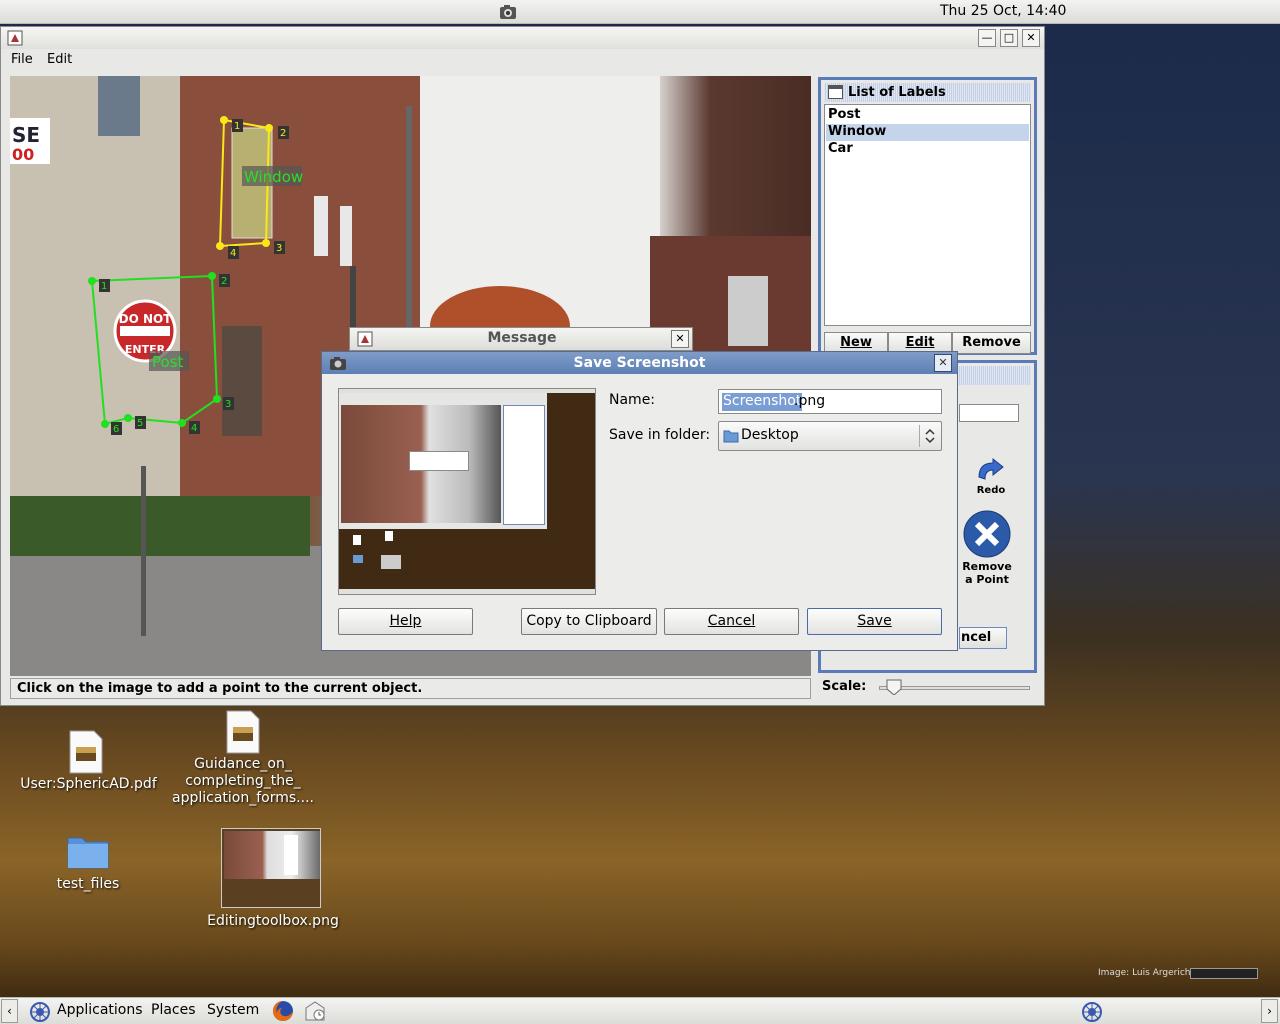 This screenshot has width=1280, height=1024. I want to click on filename-input: Screenshot .png, so click(830, 401).